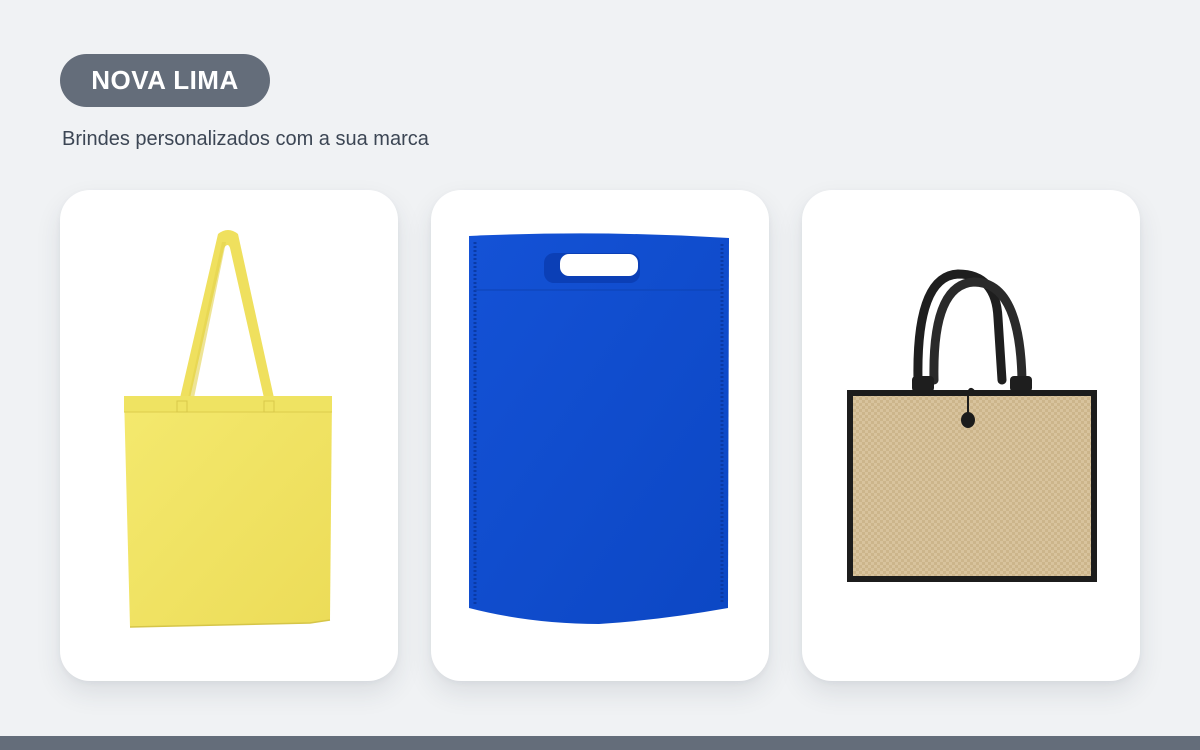  What do you see at coordinates (599, 428) in the screenshot?
I see `blue-die-cut-bag-image` at bounding box center [599, 428].